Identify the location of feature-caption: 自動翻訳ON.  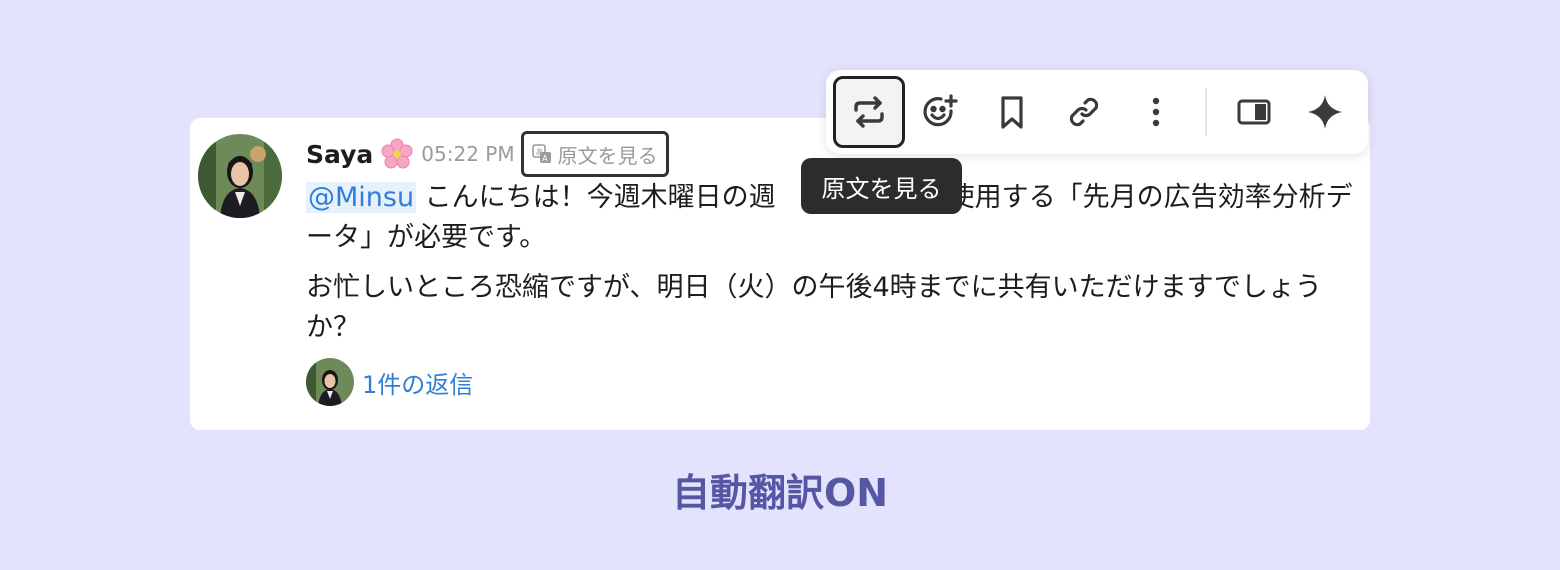
(780, 493).